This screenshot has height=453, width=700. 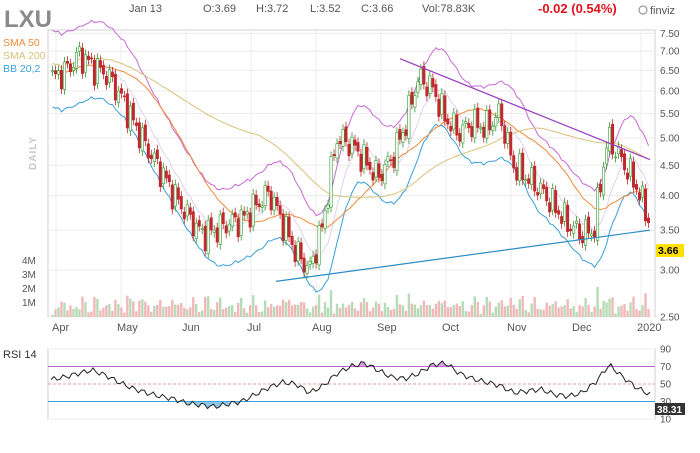 What do you see at coordinates (191, 328) in the screenshot?
I see `time-tick-label: Jun` at bounding box center [191, 328].